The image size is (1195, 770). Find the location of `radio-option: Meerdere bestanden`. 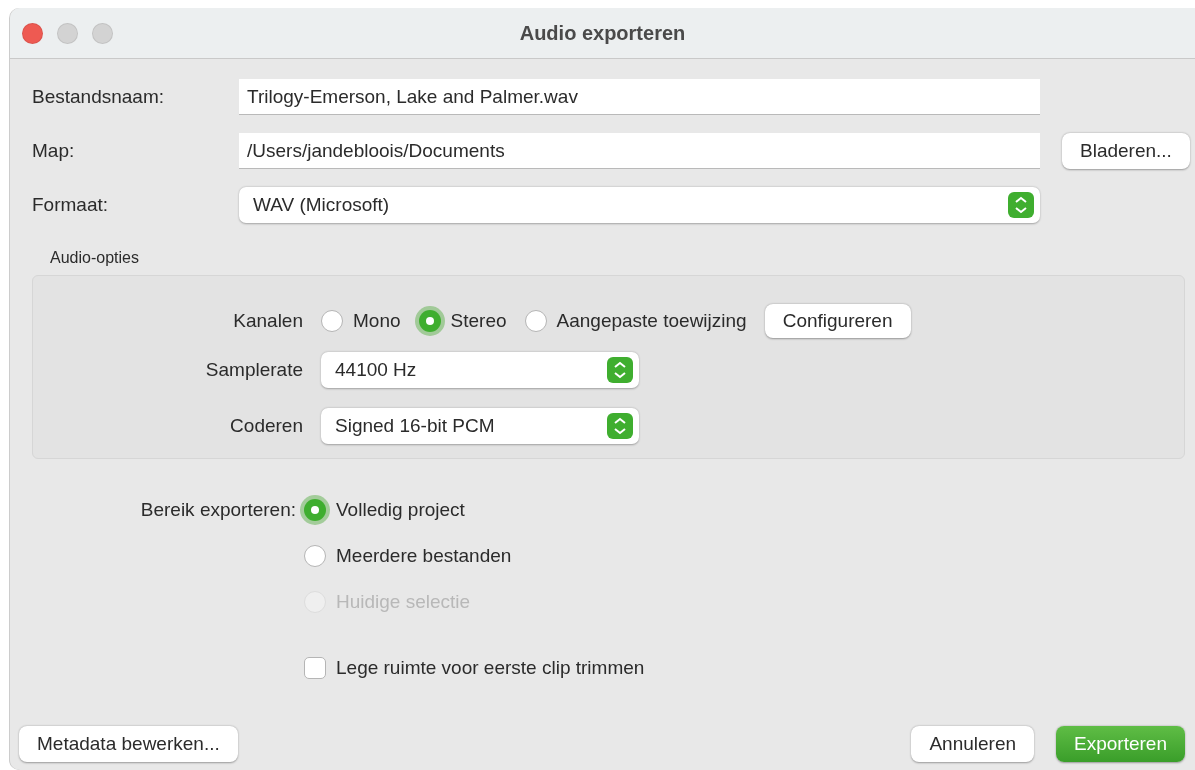

radio-option: Meerdere bestanden is located at coordinates (408, 556).